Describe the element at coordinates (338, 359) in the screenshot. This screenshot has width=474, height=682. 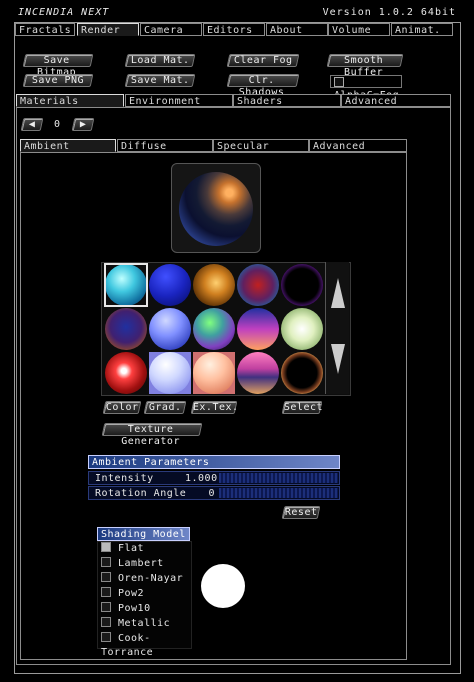
I see `scroll-down-icon` at that location.